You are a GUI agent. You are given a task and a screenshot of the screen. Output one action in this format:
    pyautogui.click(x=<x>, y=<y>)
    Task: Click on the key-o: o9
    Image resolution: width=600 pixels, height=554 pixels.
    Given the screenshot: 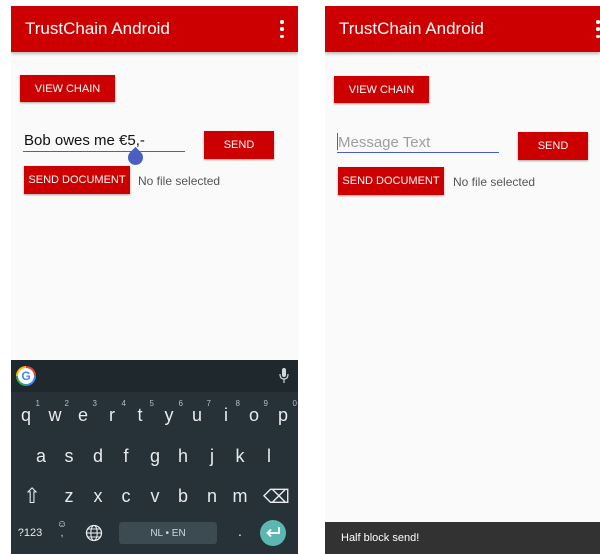 What is the action you would take?
    pyautogui.click(x=254, y=412)
    